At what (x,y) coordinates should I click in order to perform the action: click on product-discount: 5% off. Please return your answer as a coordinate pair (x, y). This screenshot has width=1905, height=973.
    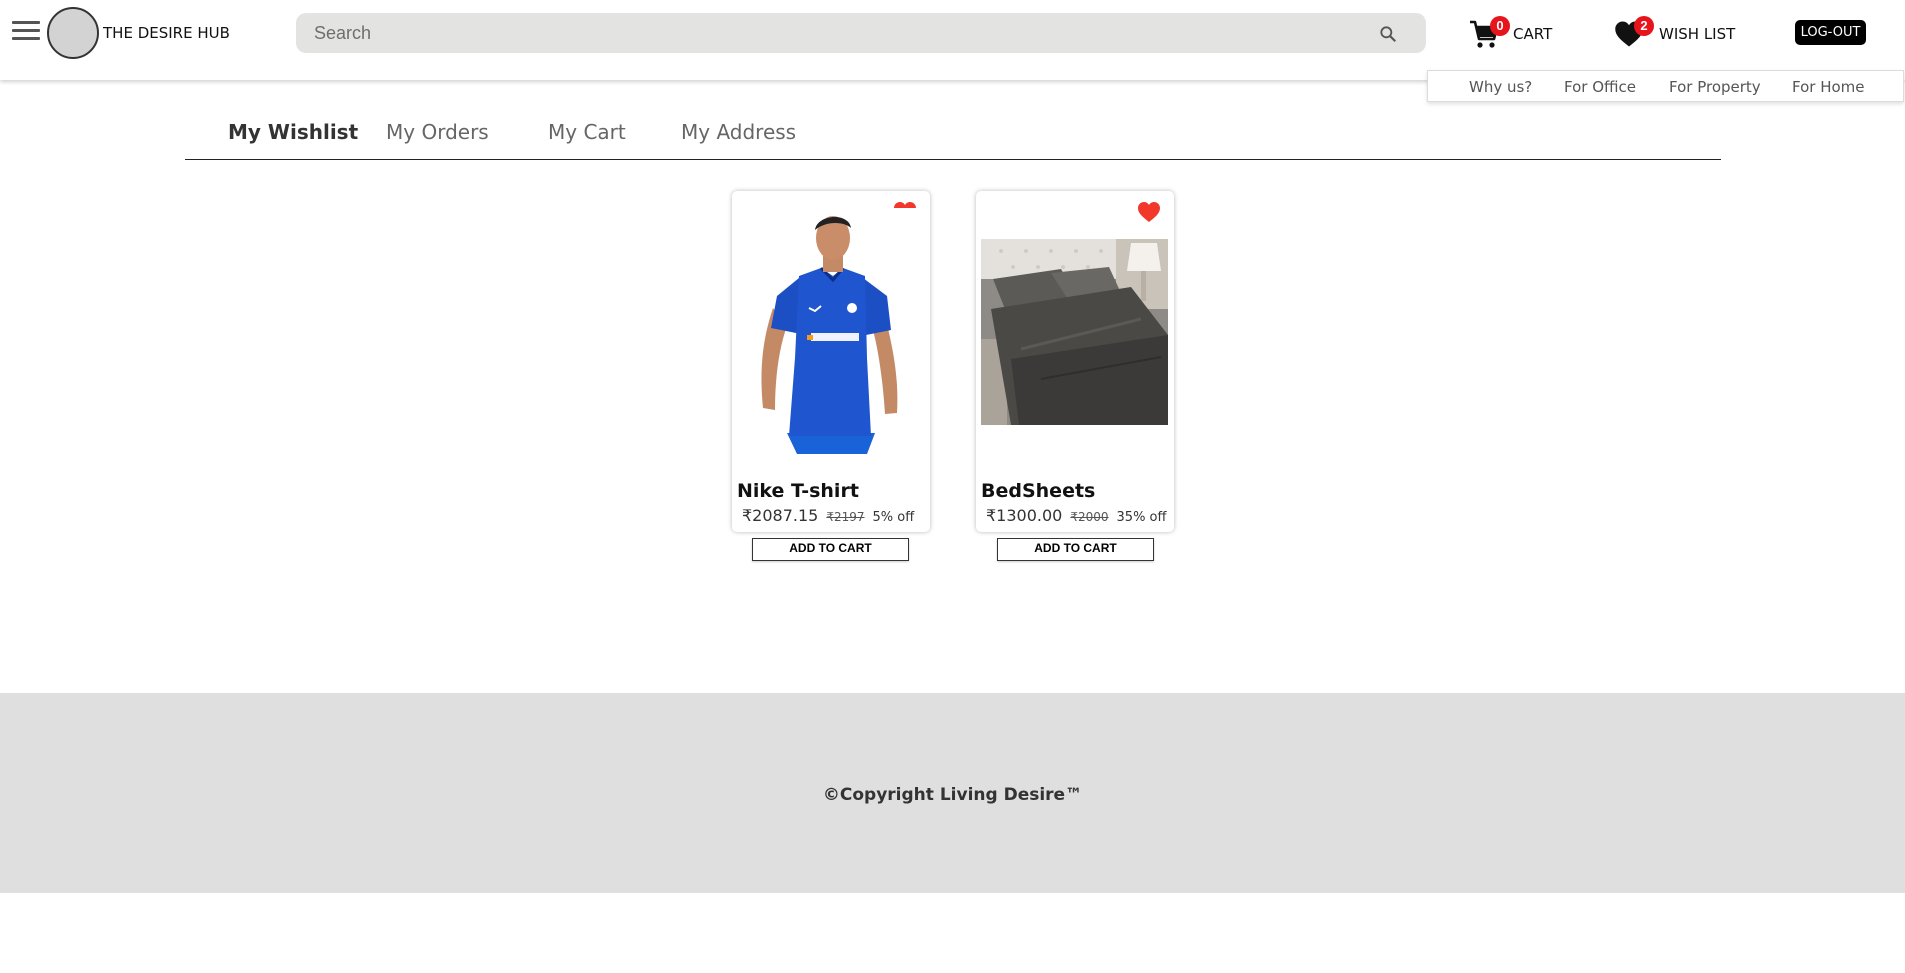
    Looking at the image, I should click on (893, 517).